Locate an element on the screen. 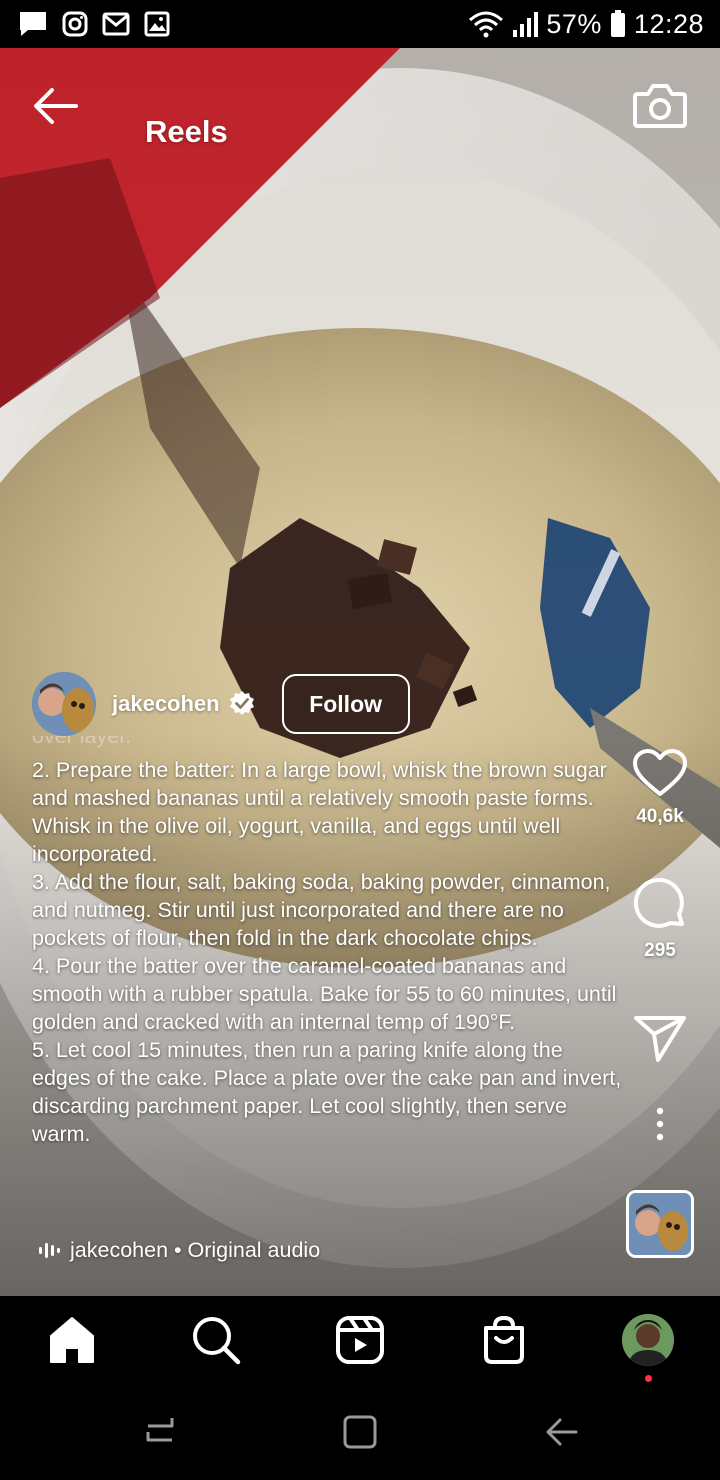 The height and width of the screenshot is (1480, 720). caption-overflow-text: over layer. is located at coordinates (82, 742).